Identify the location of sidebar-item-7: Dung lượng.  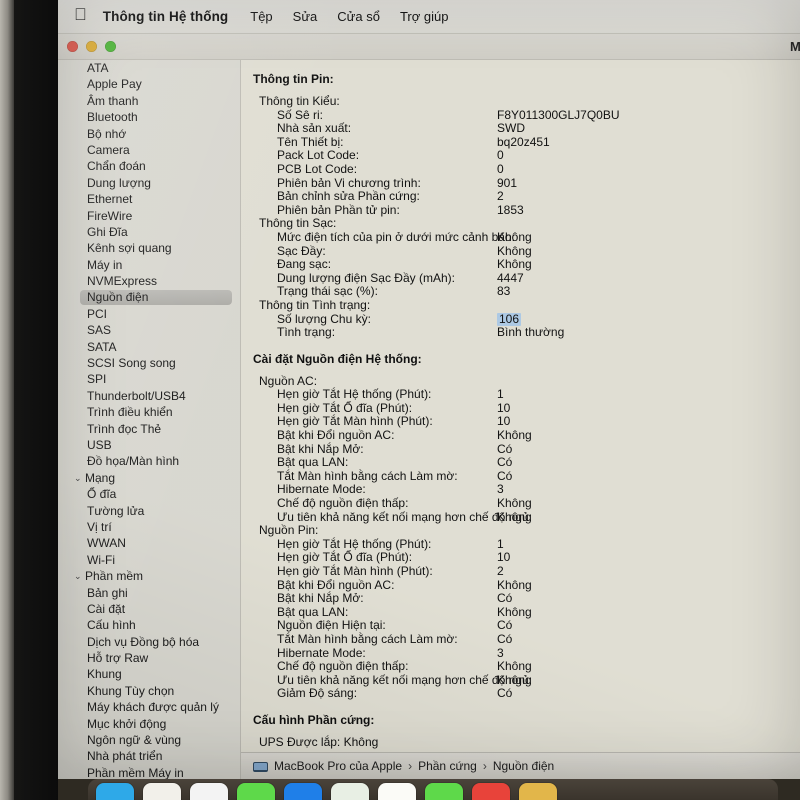
(149, 183).